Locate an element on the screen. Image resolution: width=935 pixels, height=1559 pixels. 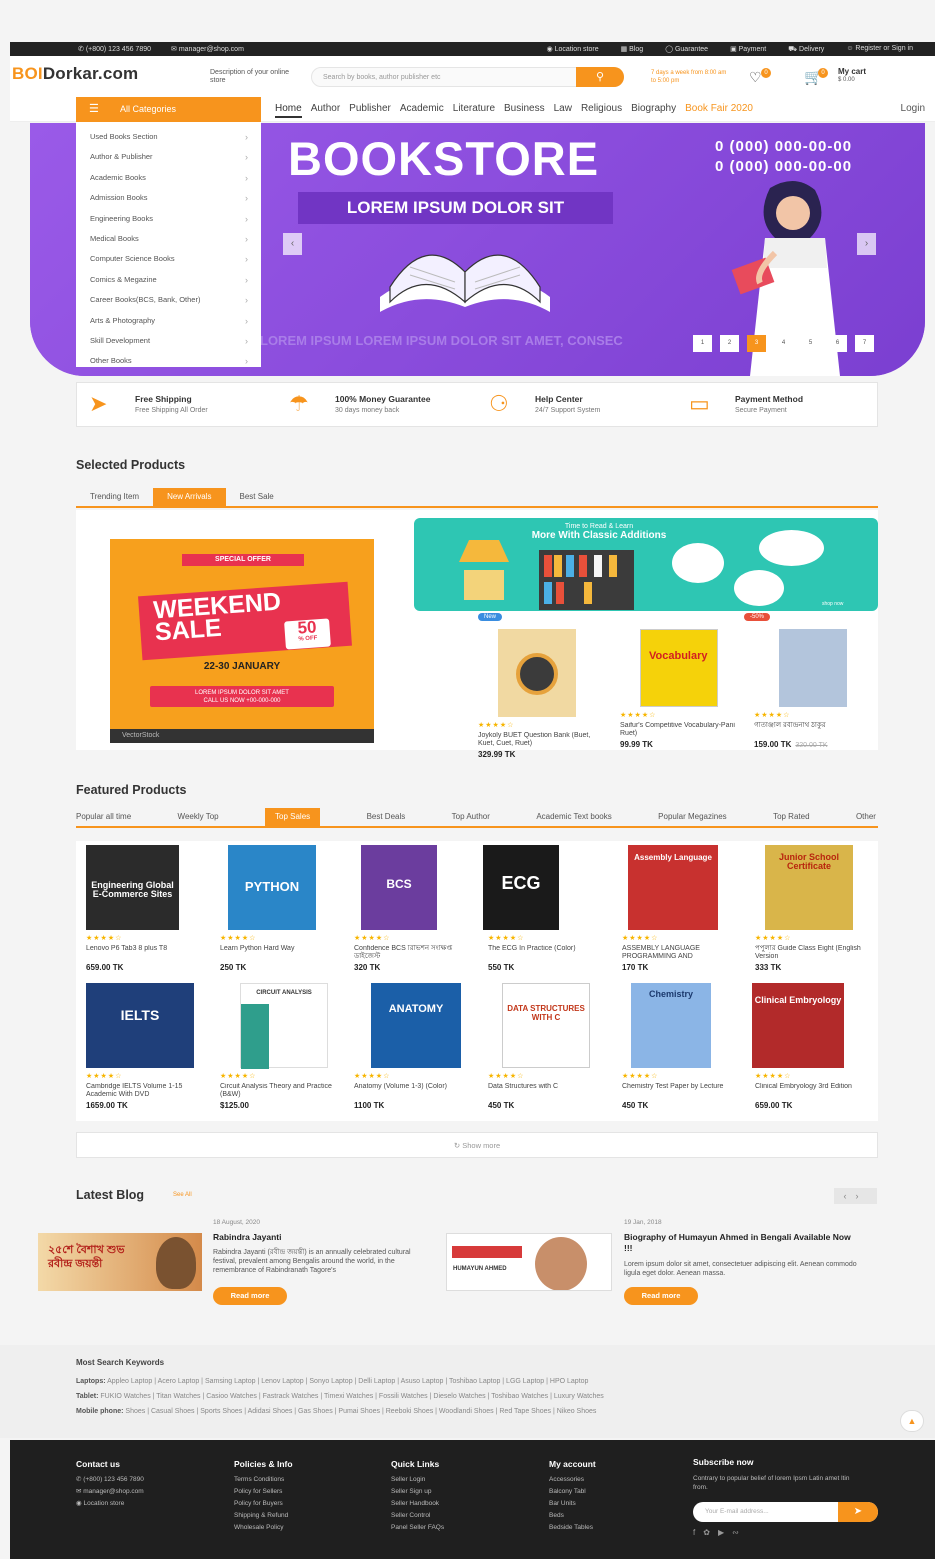
banner-page-5: 5 is located at coordinates (810, 343).